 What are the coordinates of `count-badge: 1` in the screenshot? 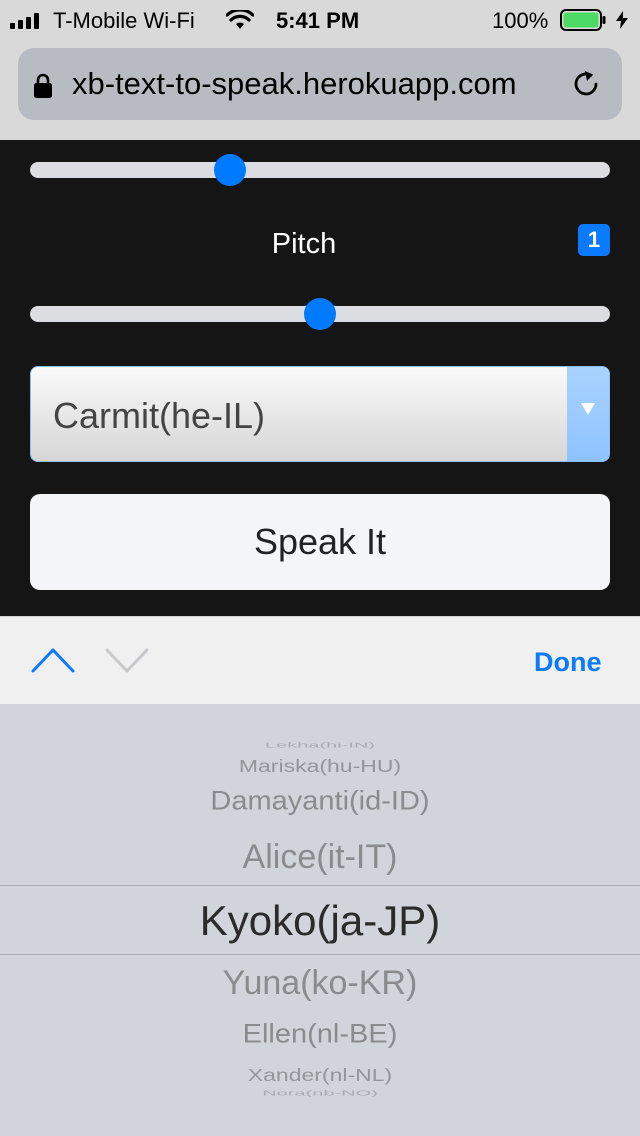 It's located at (594, 240).